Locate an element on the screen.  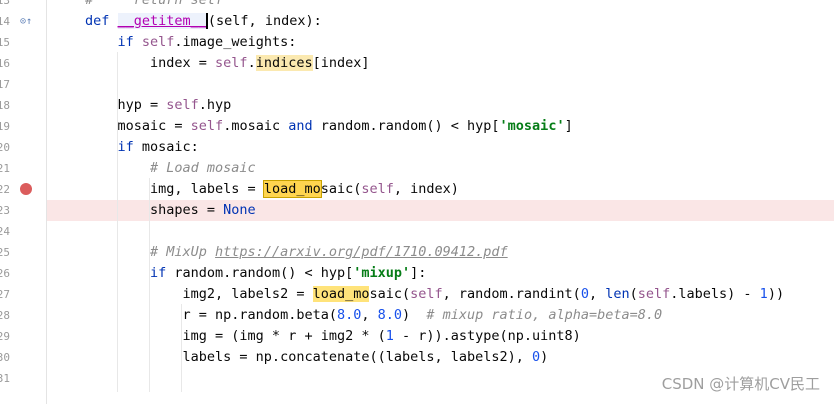
code-text: if random.random() < hyp['mixup']: is located at coordinates (255, 273).